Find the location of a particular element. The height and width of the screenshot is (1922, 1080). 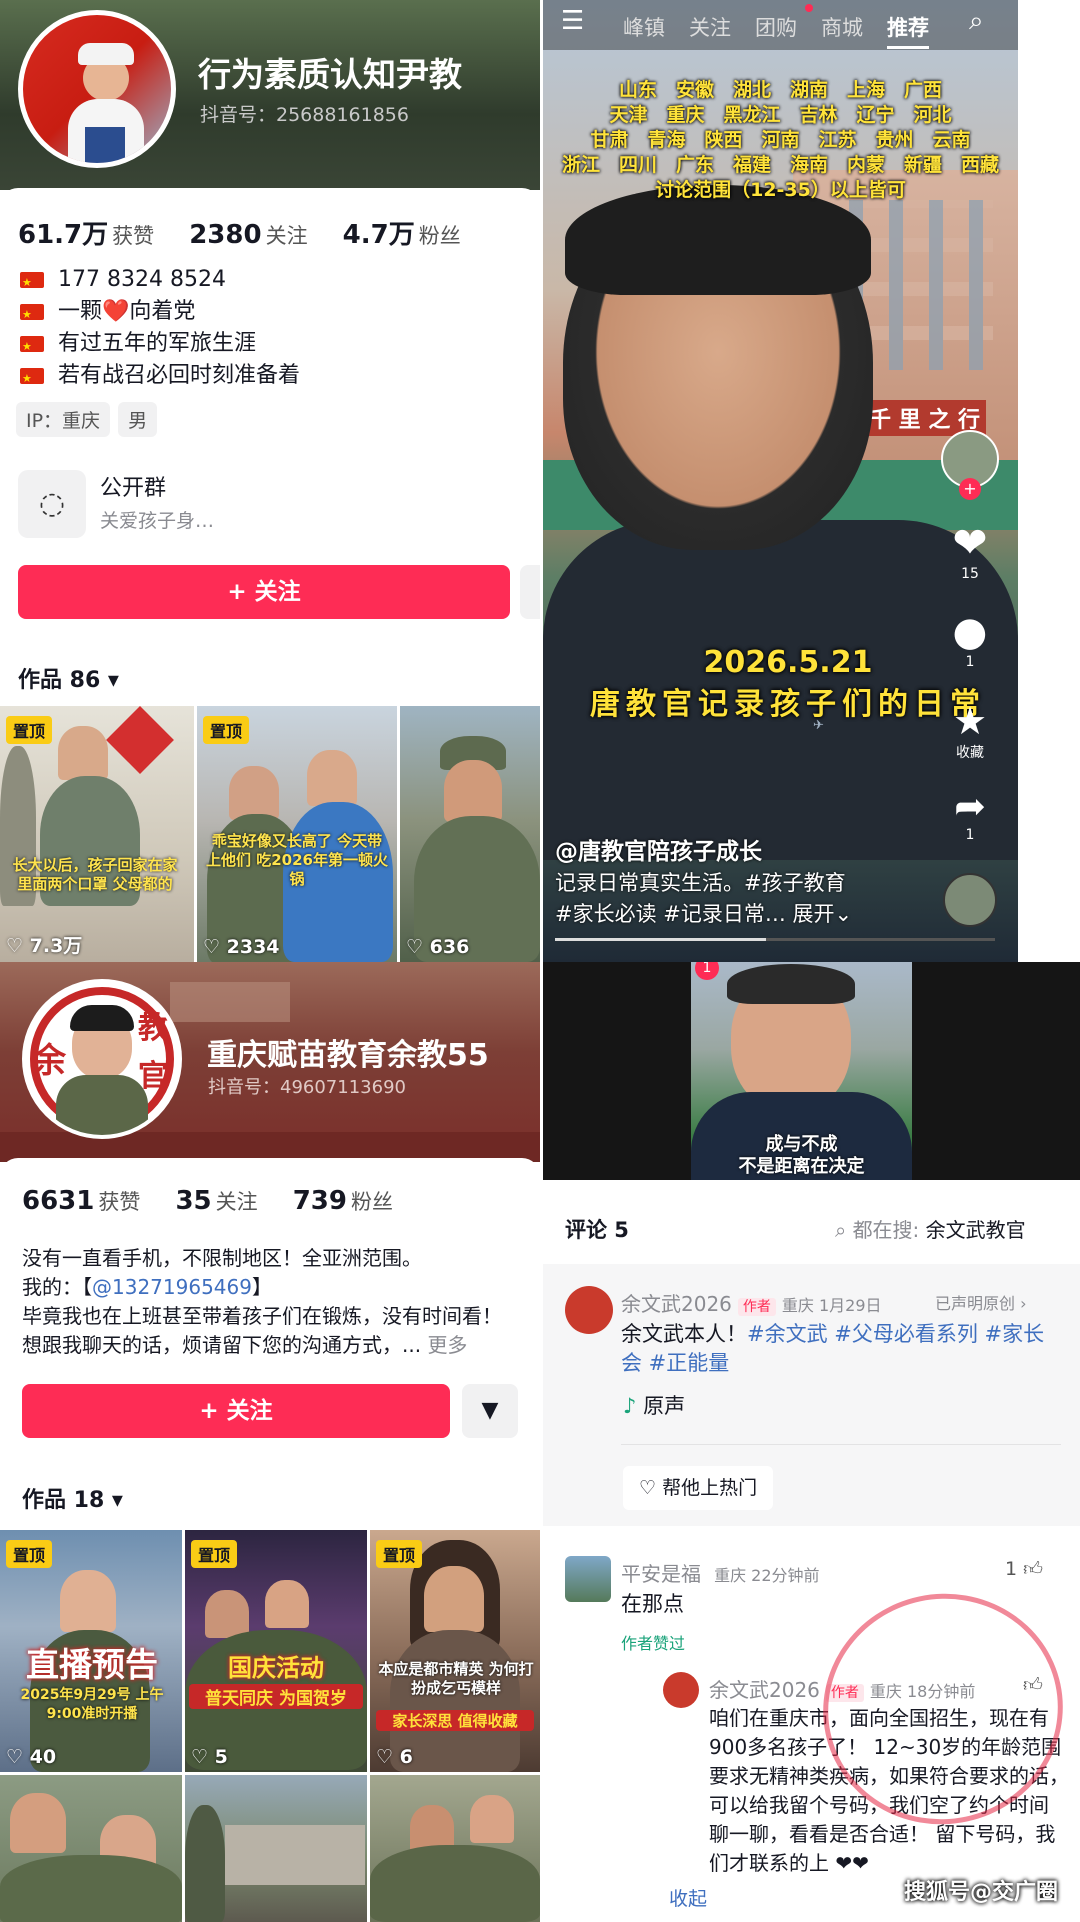

dropdown-button: ▼ is located at coordinates (490, 1411).